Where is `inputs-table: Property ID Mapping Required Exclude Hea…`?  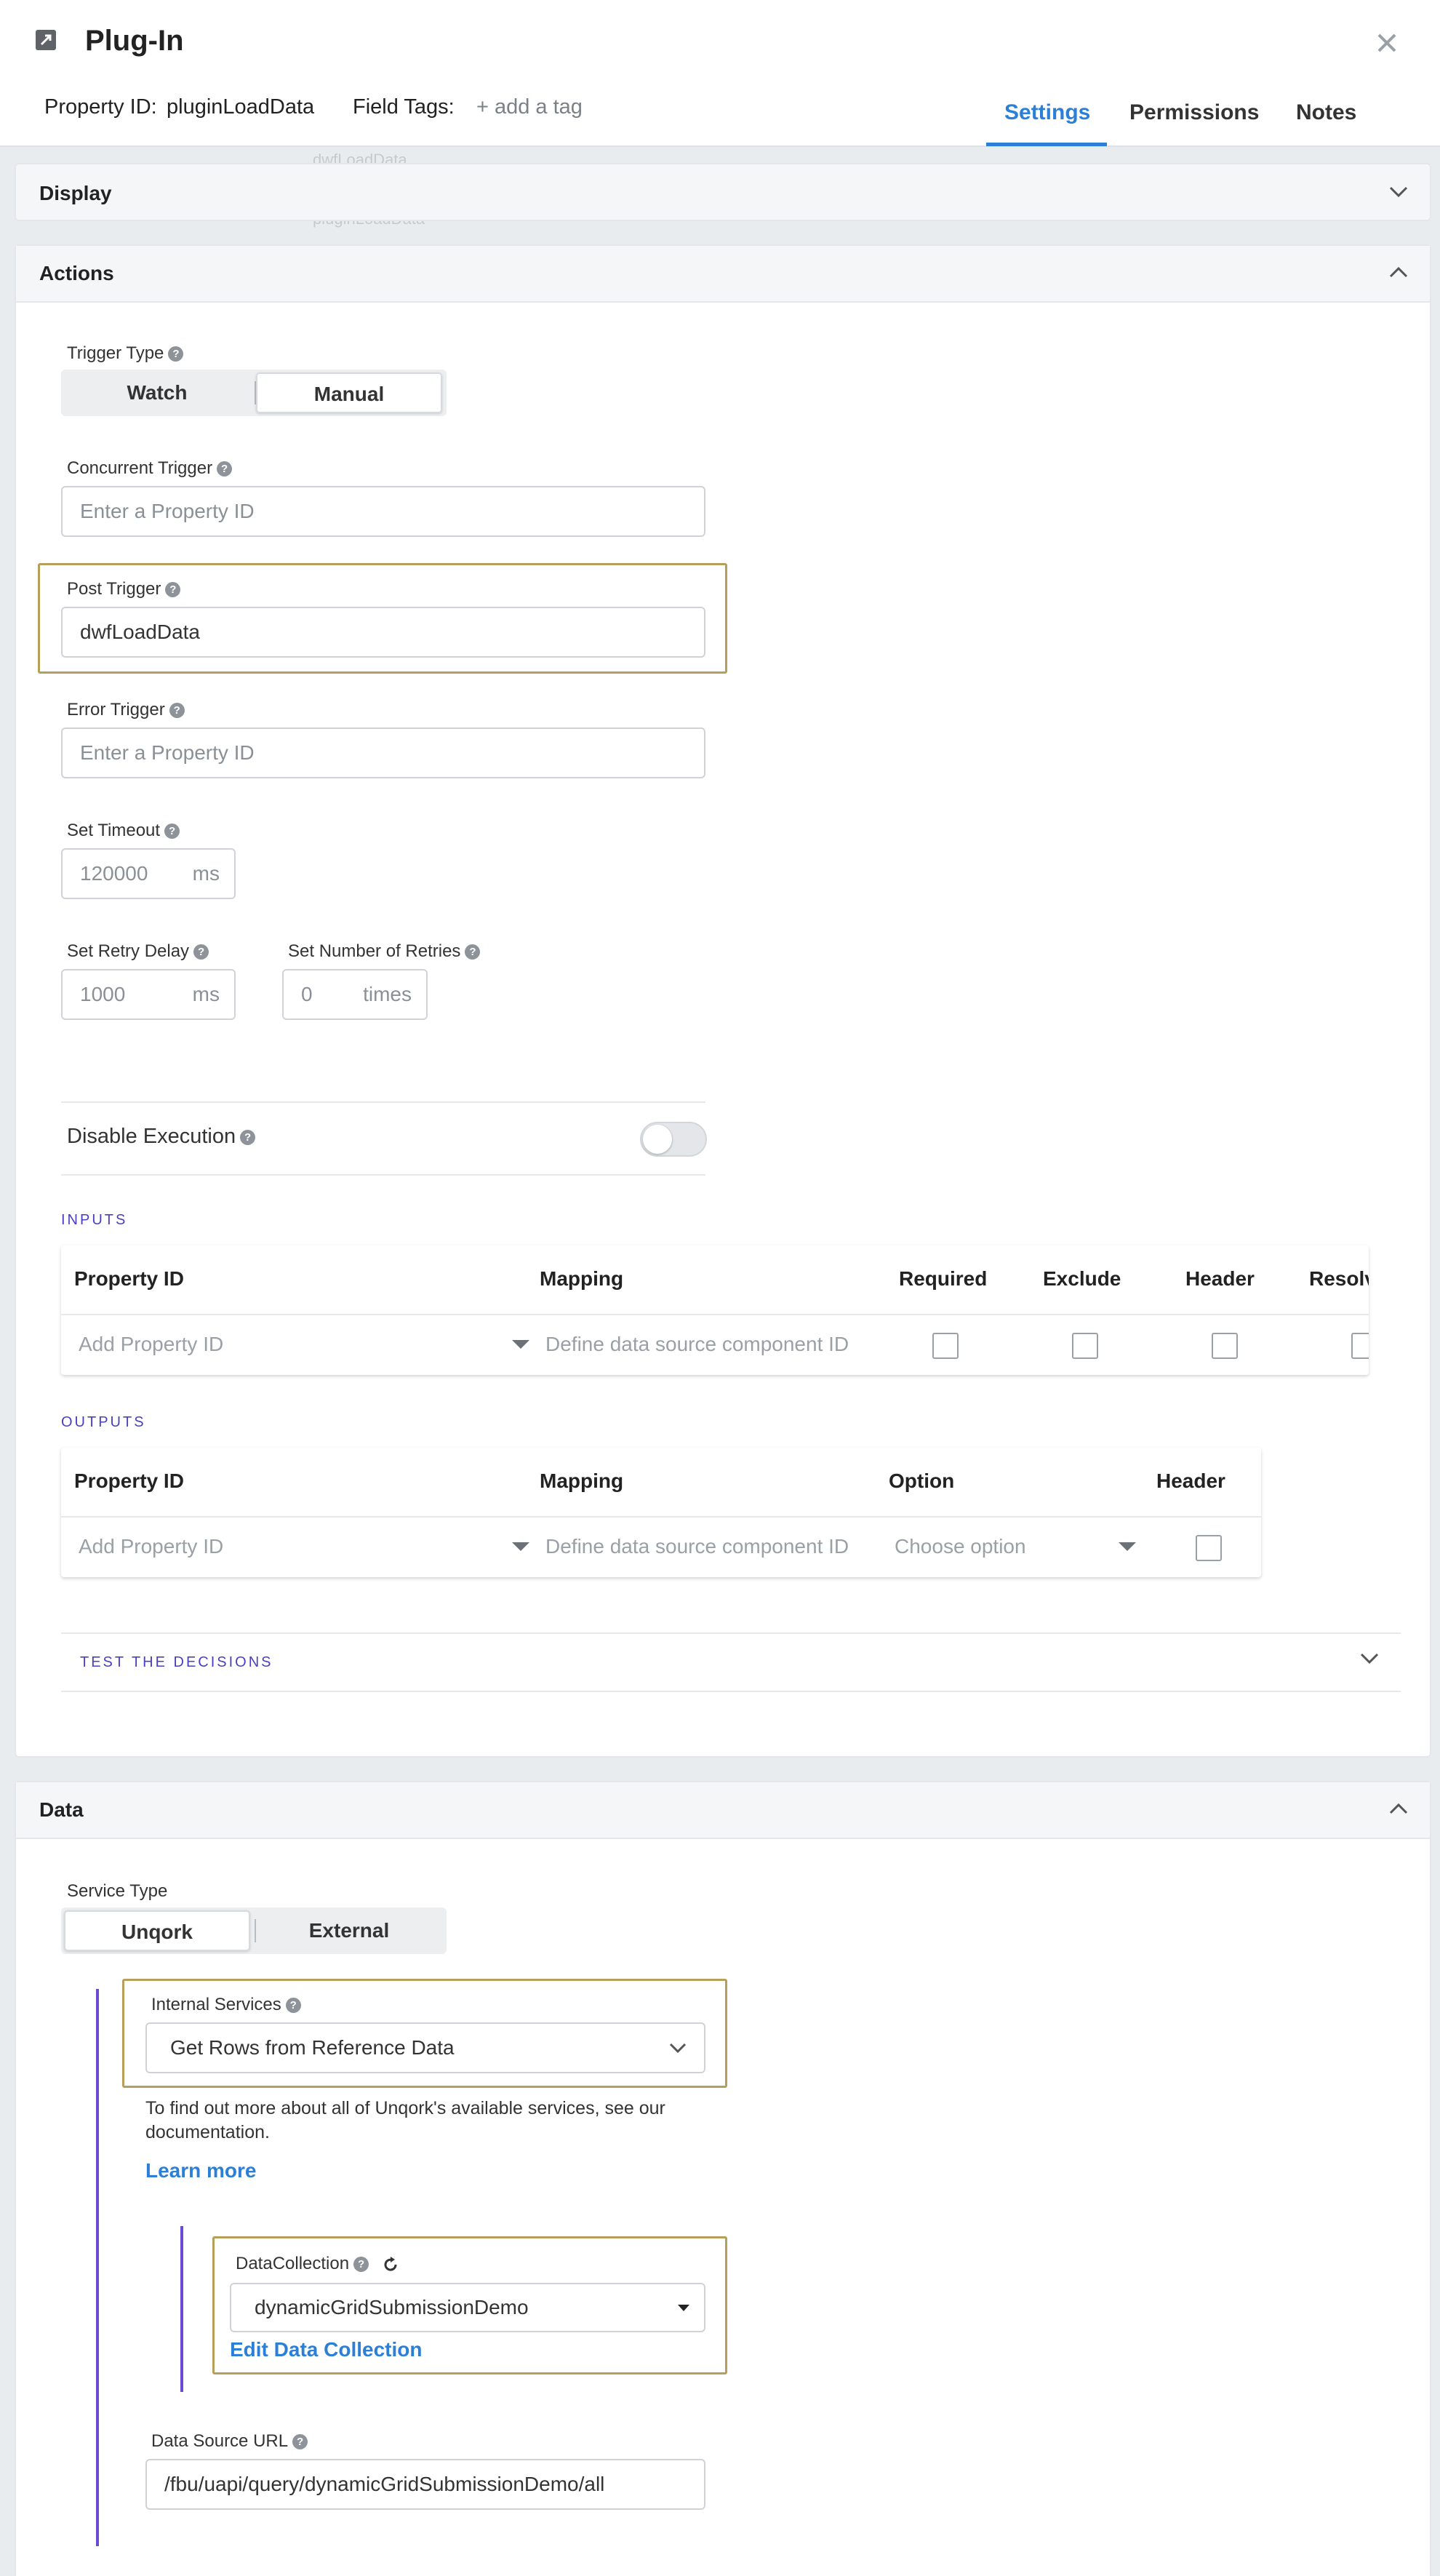 inputs-table: Property ID Mapping Required Exclude Hea… is located at coordinates (715, 1310).